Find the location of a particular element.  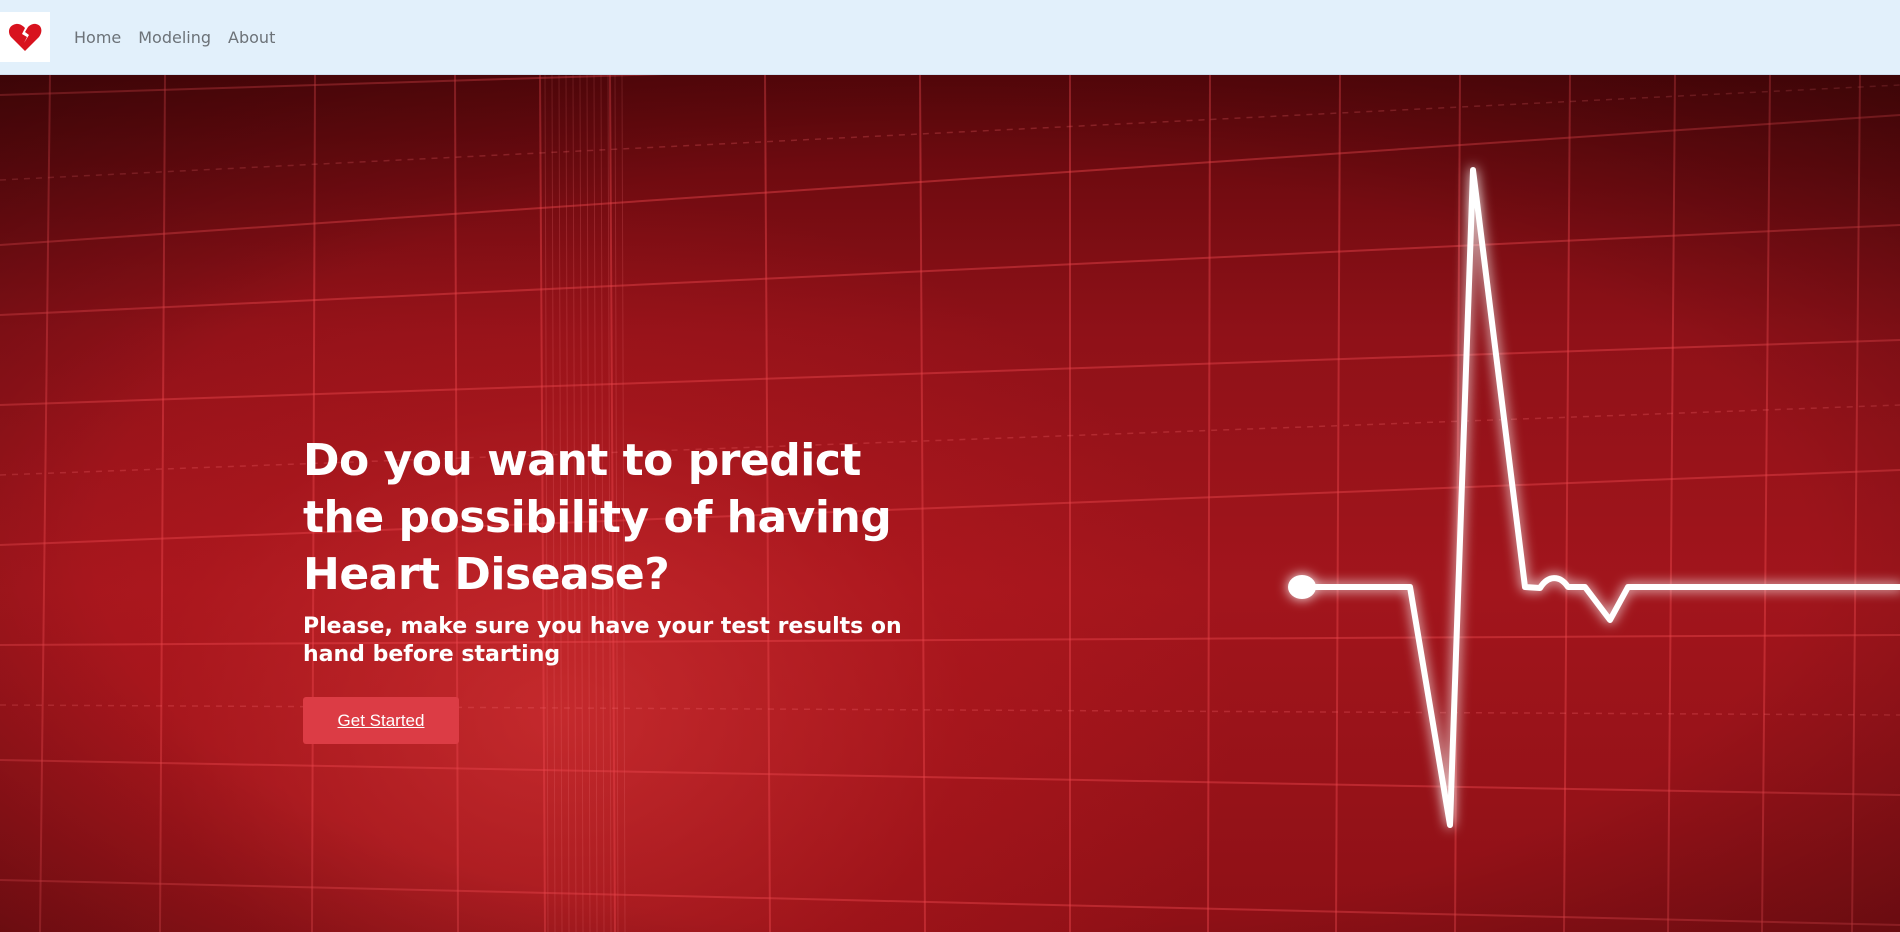

nav-link-about: About is located at coordinates (251, 37).